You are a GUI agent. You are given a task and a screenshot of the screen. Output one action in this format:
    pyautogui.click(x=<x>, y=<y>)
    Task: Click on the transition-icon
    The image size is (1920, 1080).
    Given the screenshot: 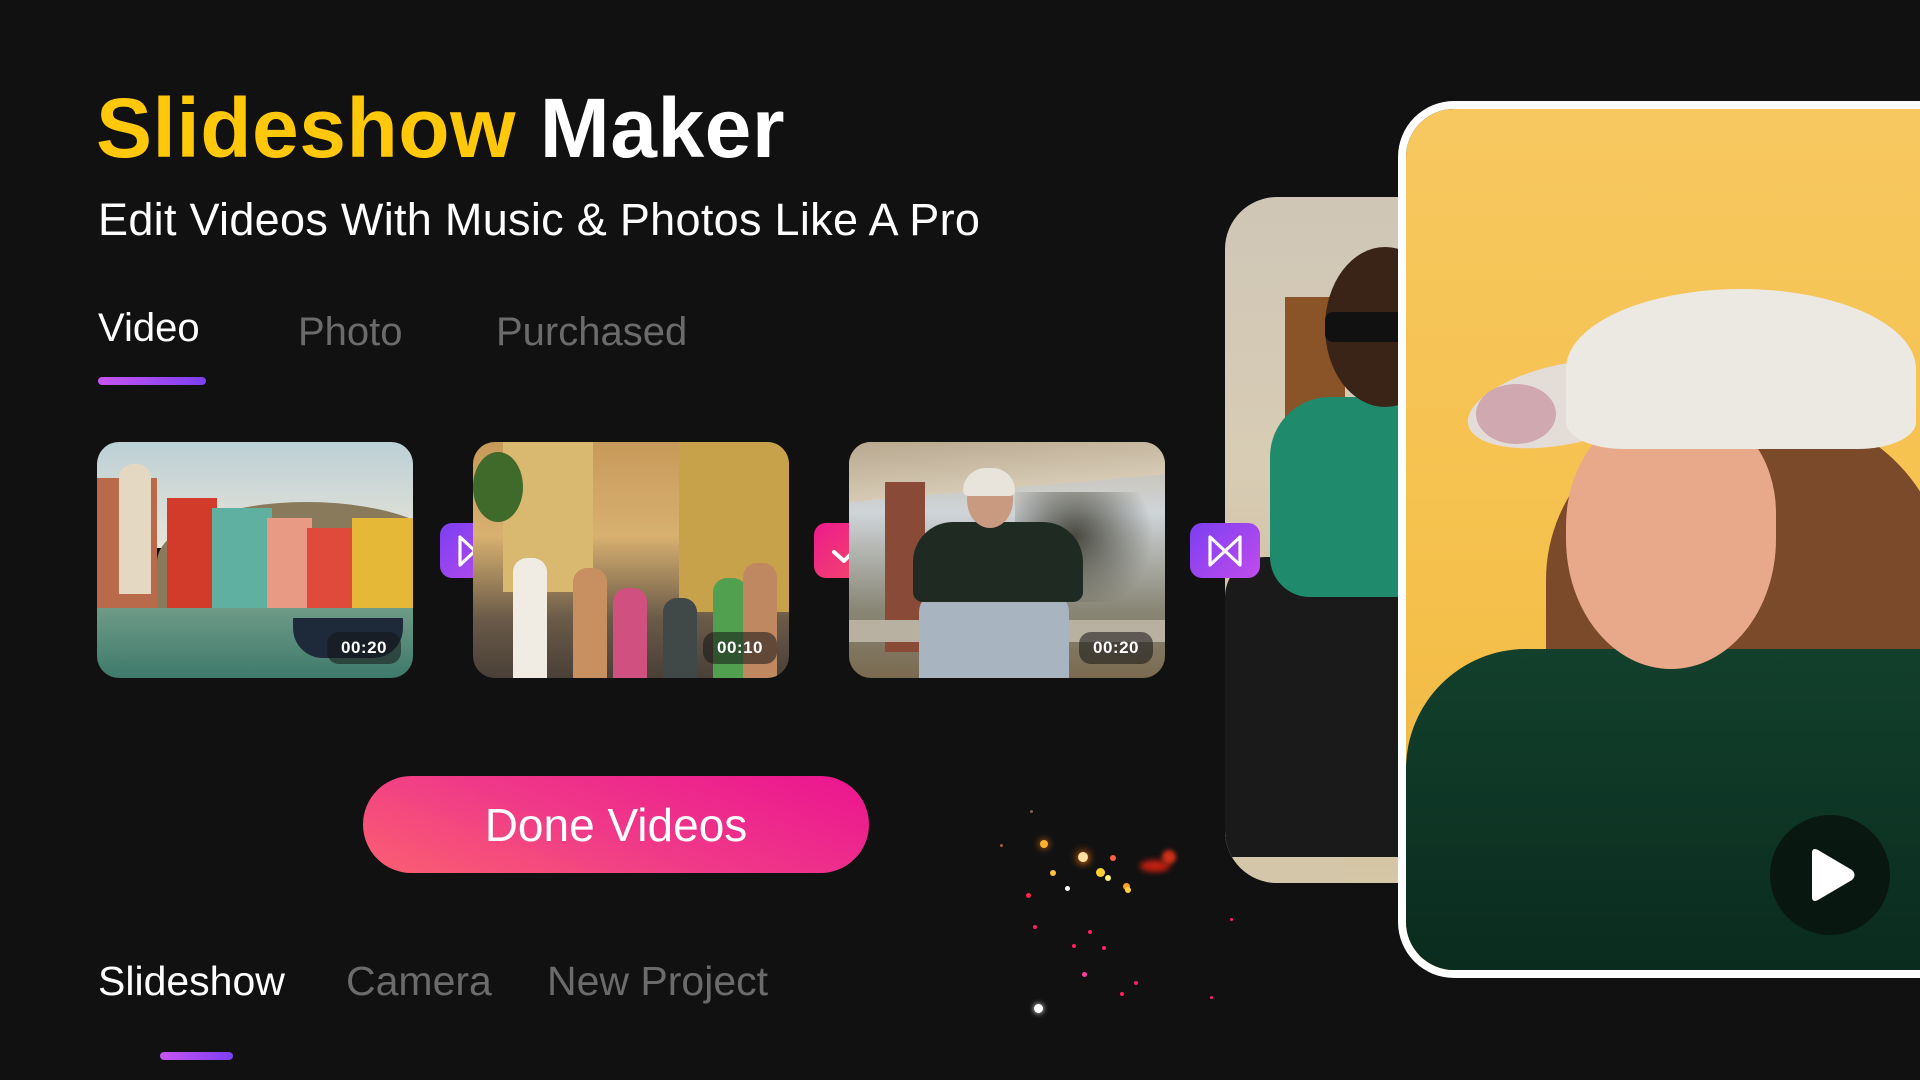 What is the action you would take?
    pyautogui.click(x=1225, y=550)
    